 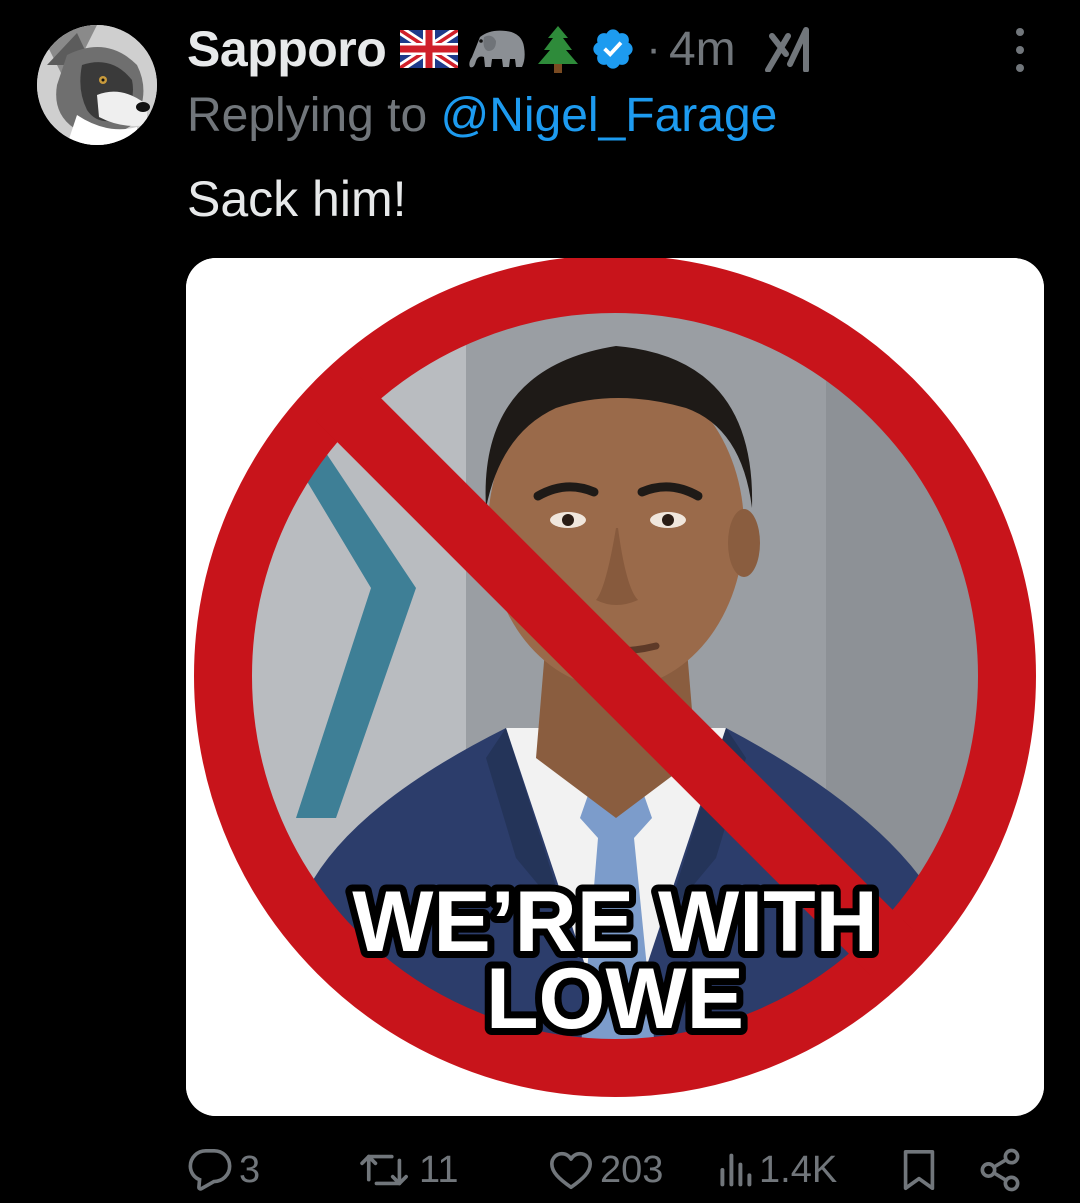 I want to click on heart-icon, so click(x=571, y=1170).